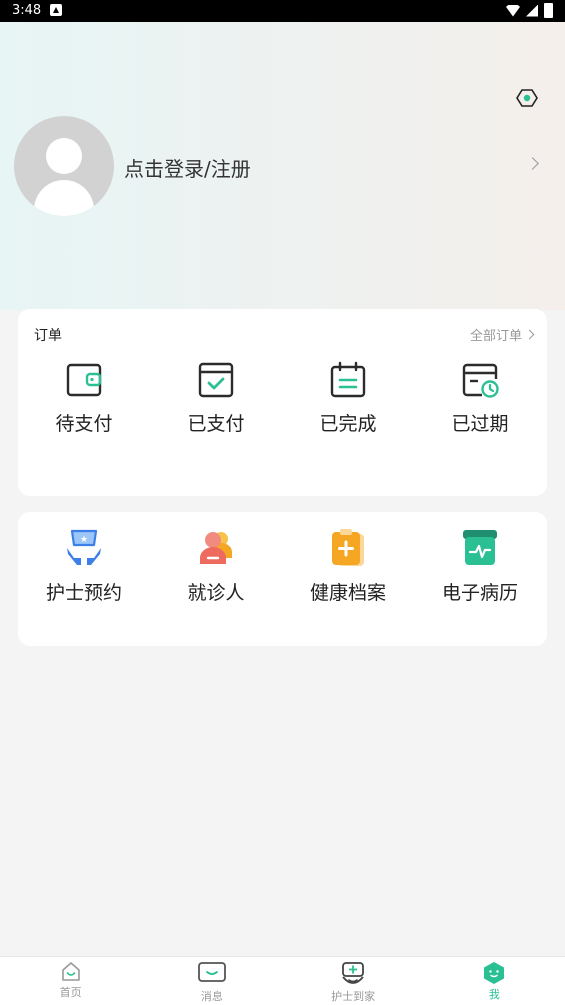 The height and width of the screenshot is (1005, 565). I want to click on tab-messages: 消息, so click(211, 981).